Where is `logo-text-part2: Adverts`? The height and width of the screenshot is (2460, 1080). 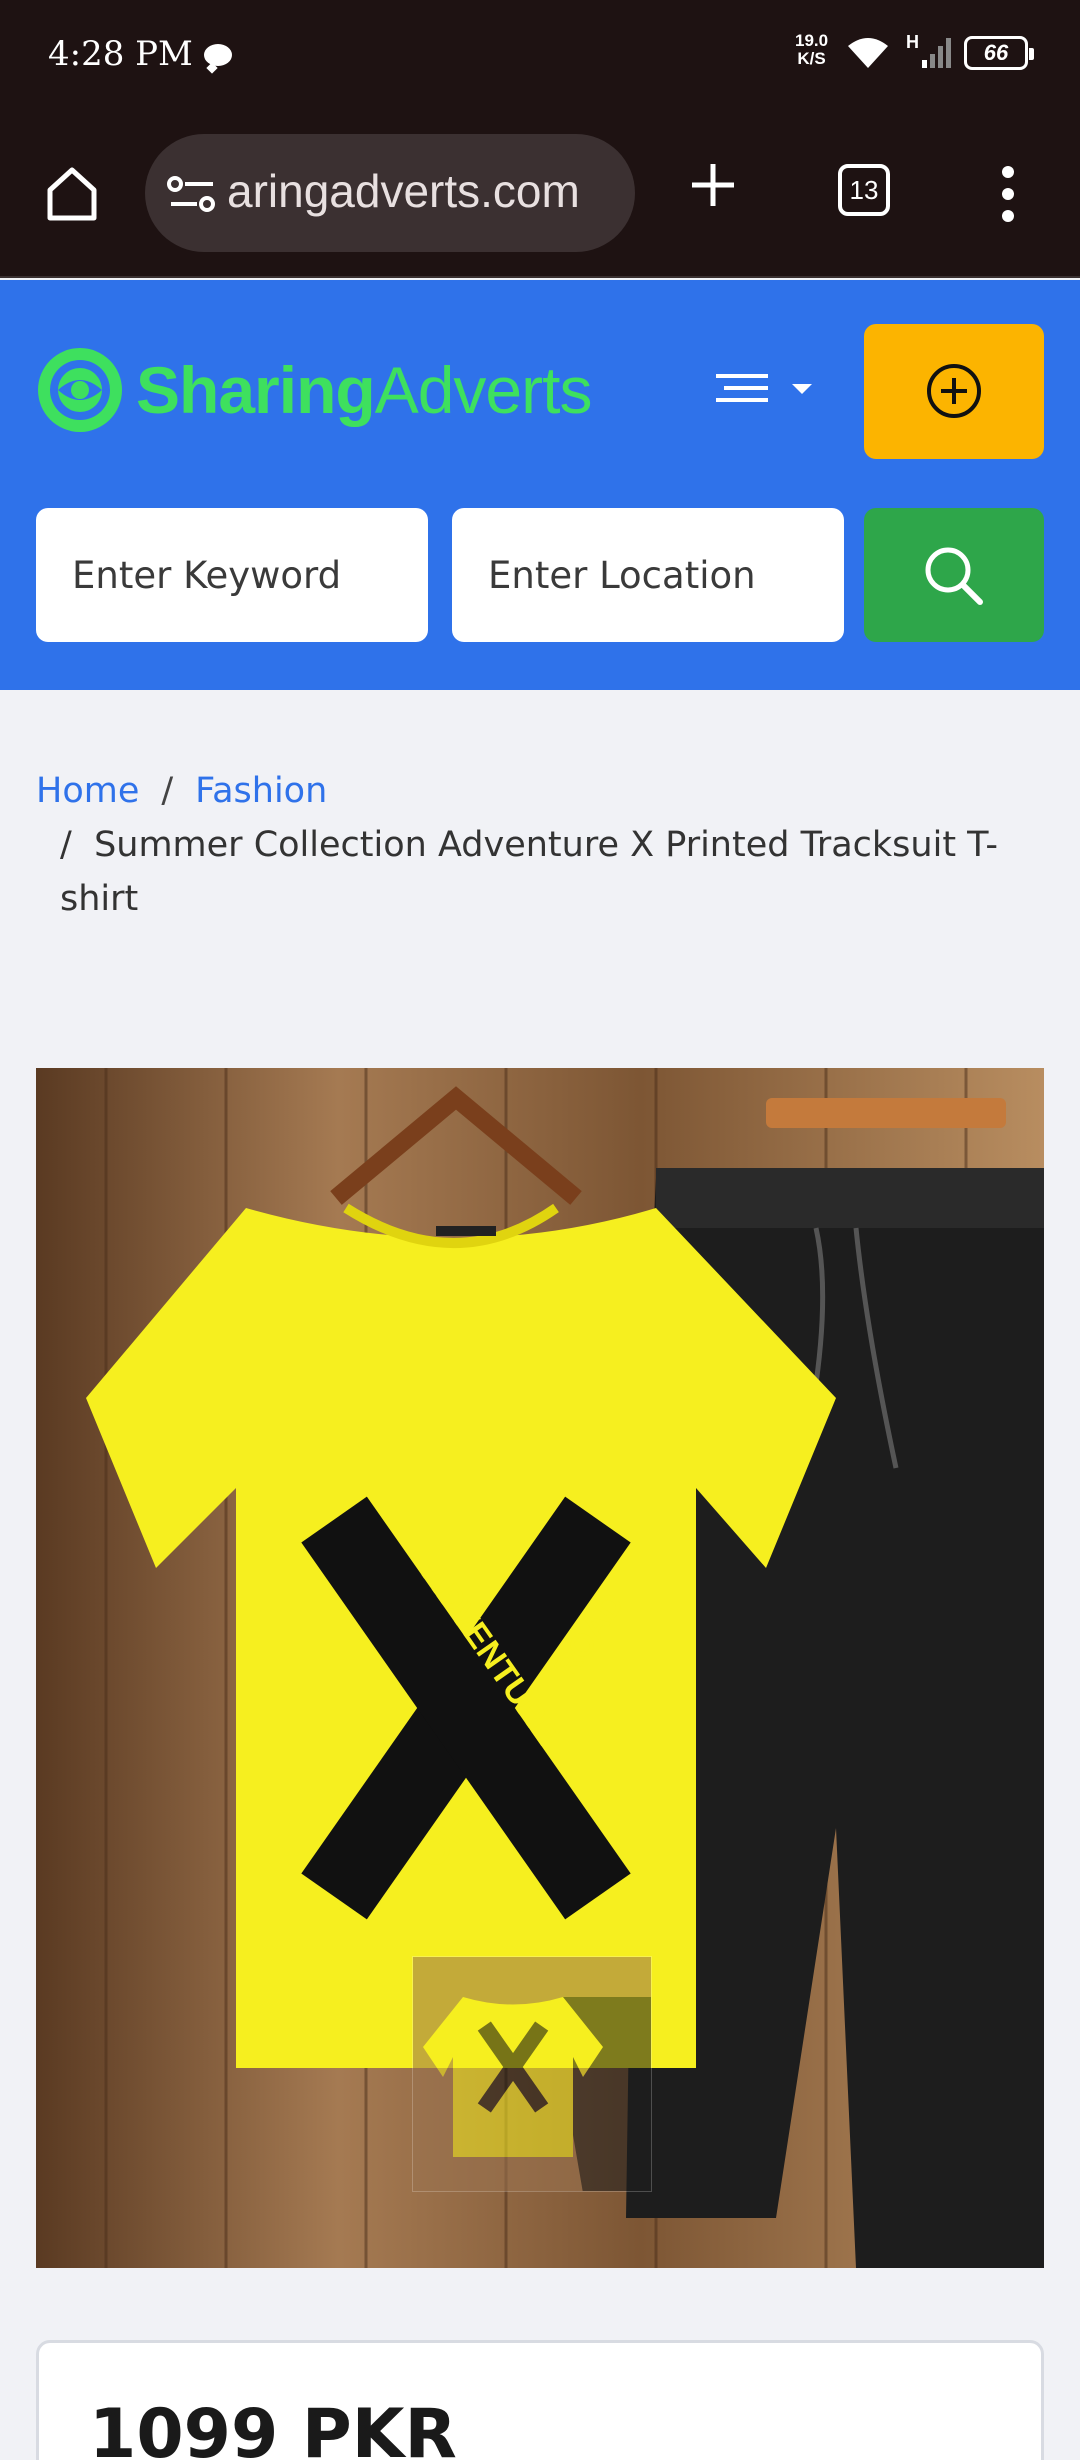 logo-text-part2: Adverts is located at coordinates (483, 390).